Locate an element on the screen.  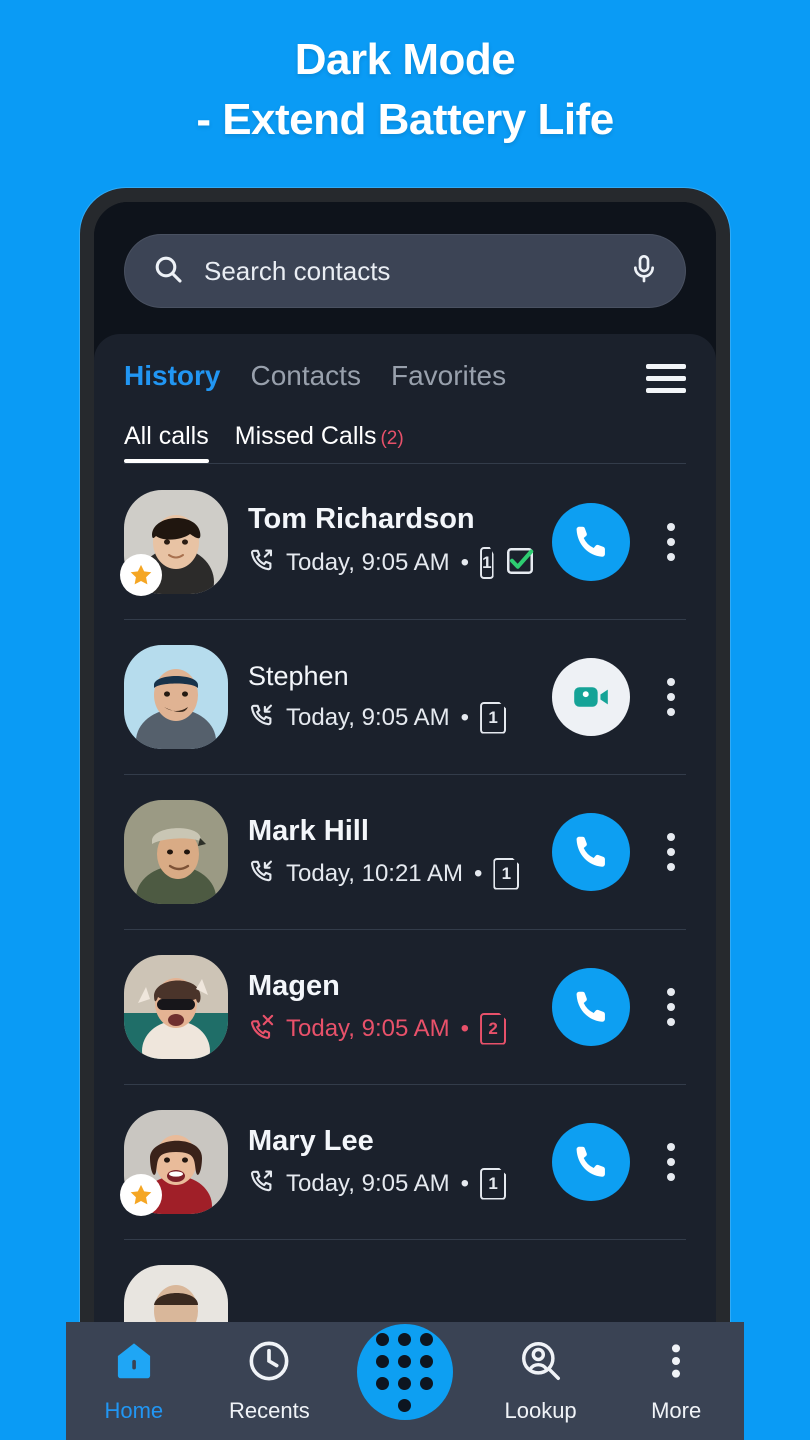
contact-name: Stephen is located at coordinates (298, 675).